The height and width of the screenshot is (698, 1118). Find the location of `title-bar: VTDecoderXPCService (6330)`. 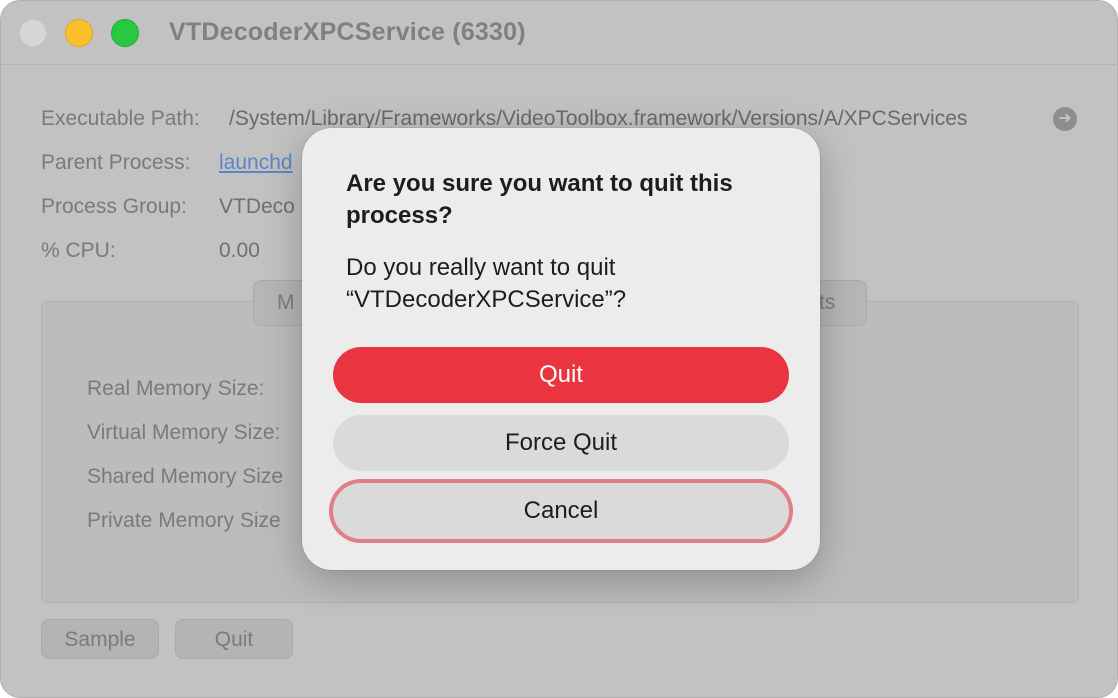

title-bar: VTDecoderXPCService (6330) is located at coordinates (559, 33).